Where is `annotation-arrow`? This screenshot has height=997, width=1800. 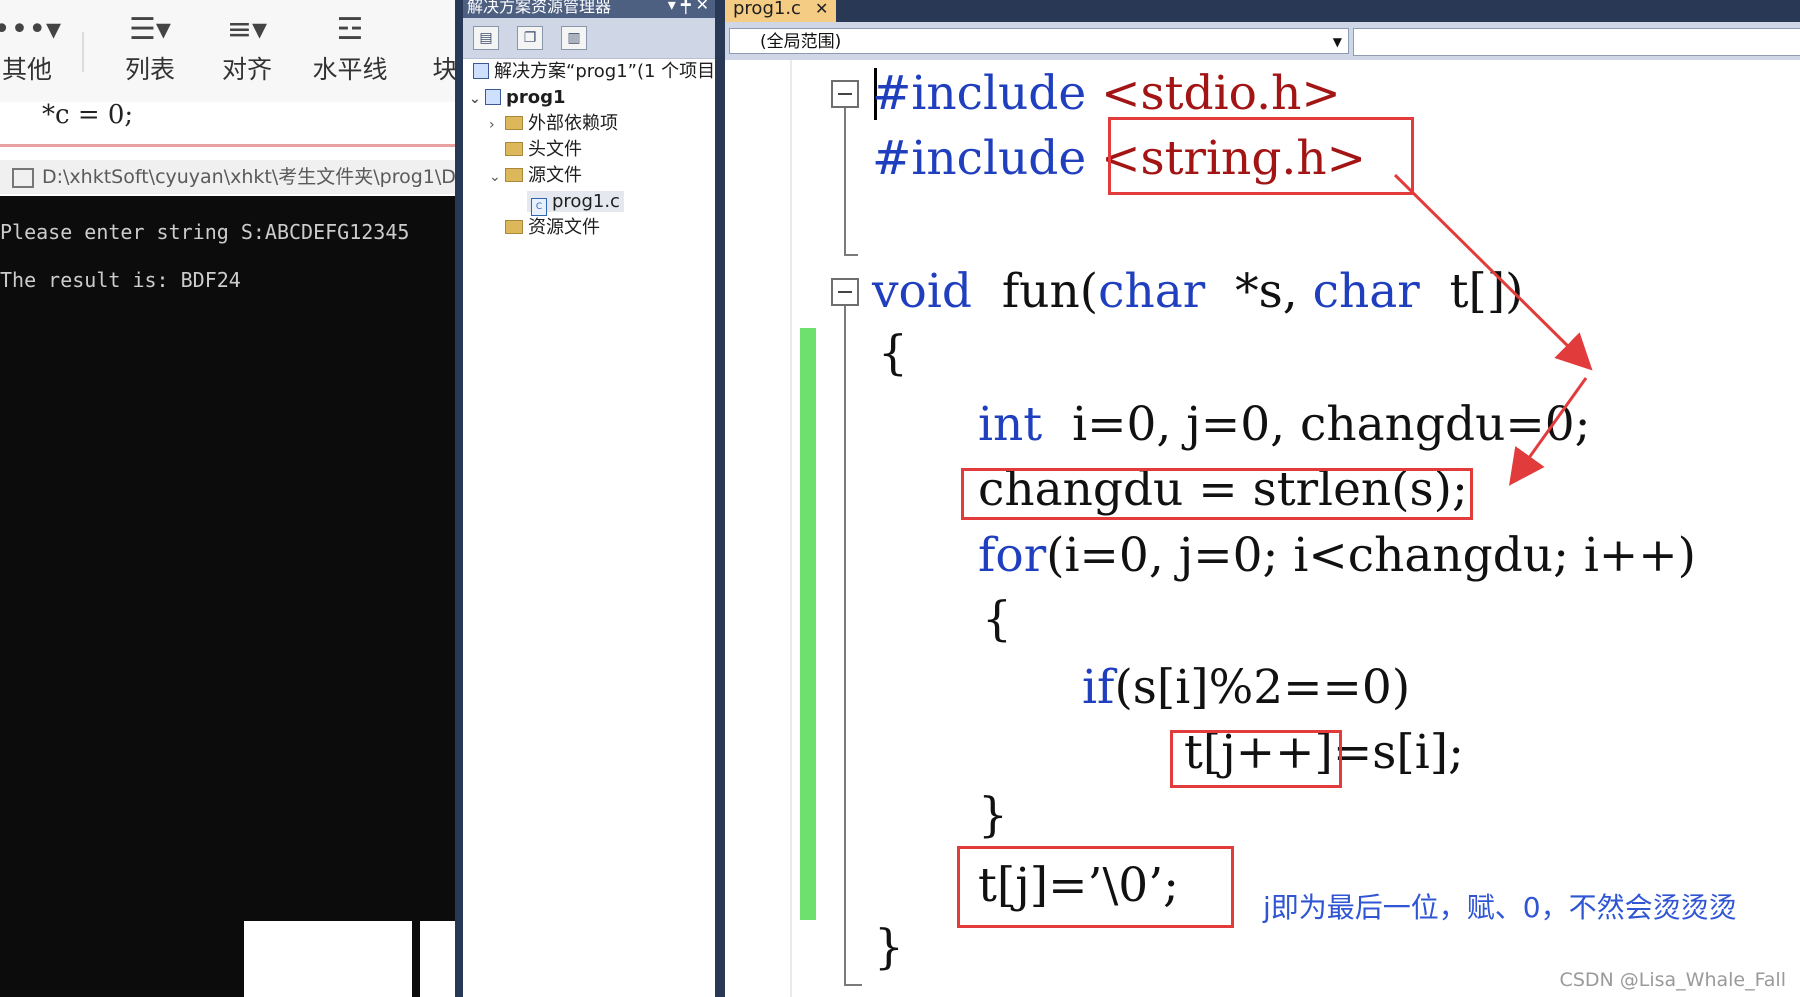
annotation-arrow is located at coordinates (1493, 329).